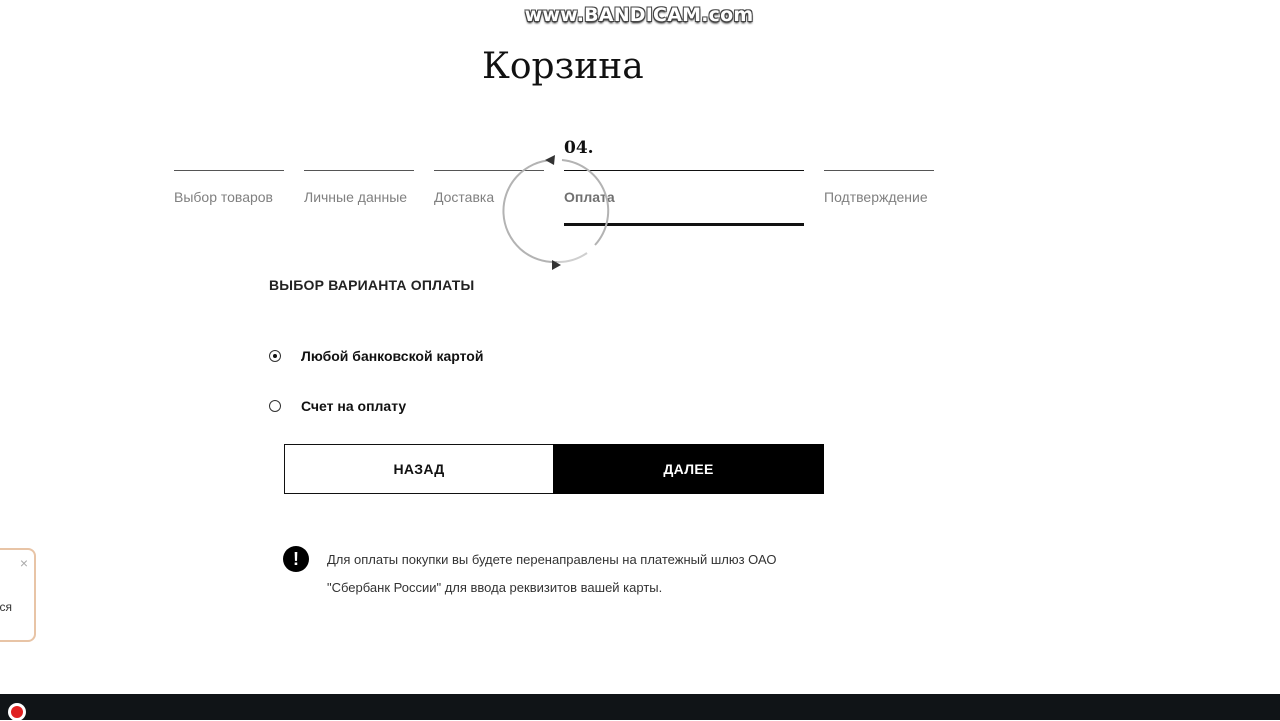  Describe the element at coordinates (419, 469) in the screenshot. I see `back-button: НАЗАД` at that location.